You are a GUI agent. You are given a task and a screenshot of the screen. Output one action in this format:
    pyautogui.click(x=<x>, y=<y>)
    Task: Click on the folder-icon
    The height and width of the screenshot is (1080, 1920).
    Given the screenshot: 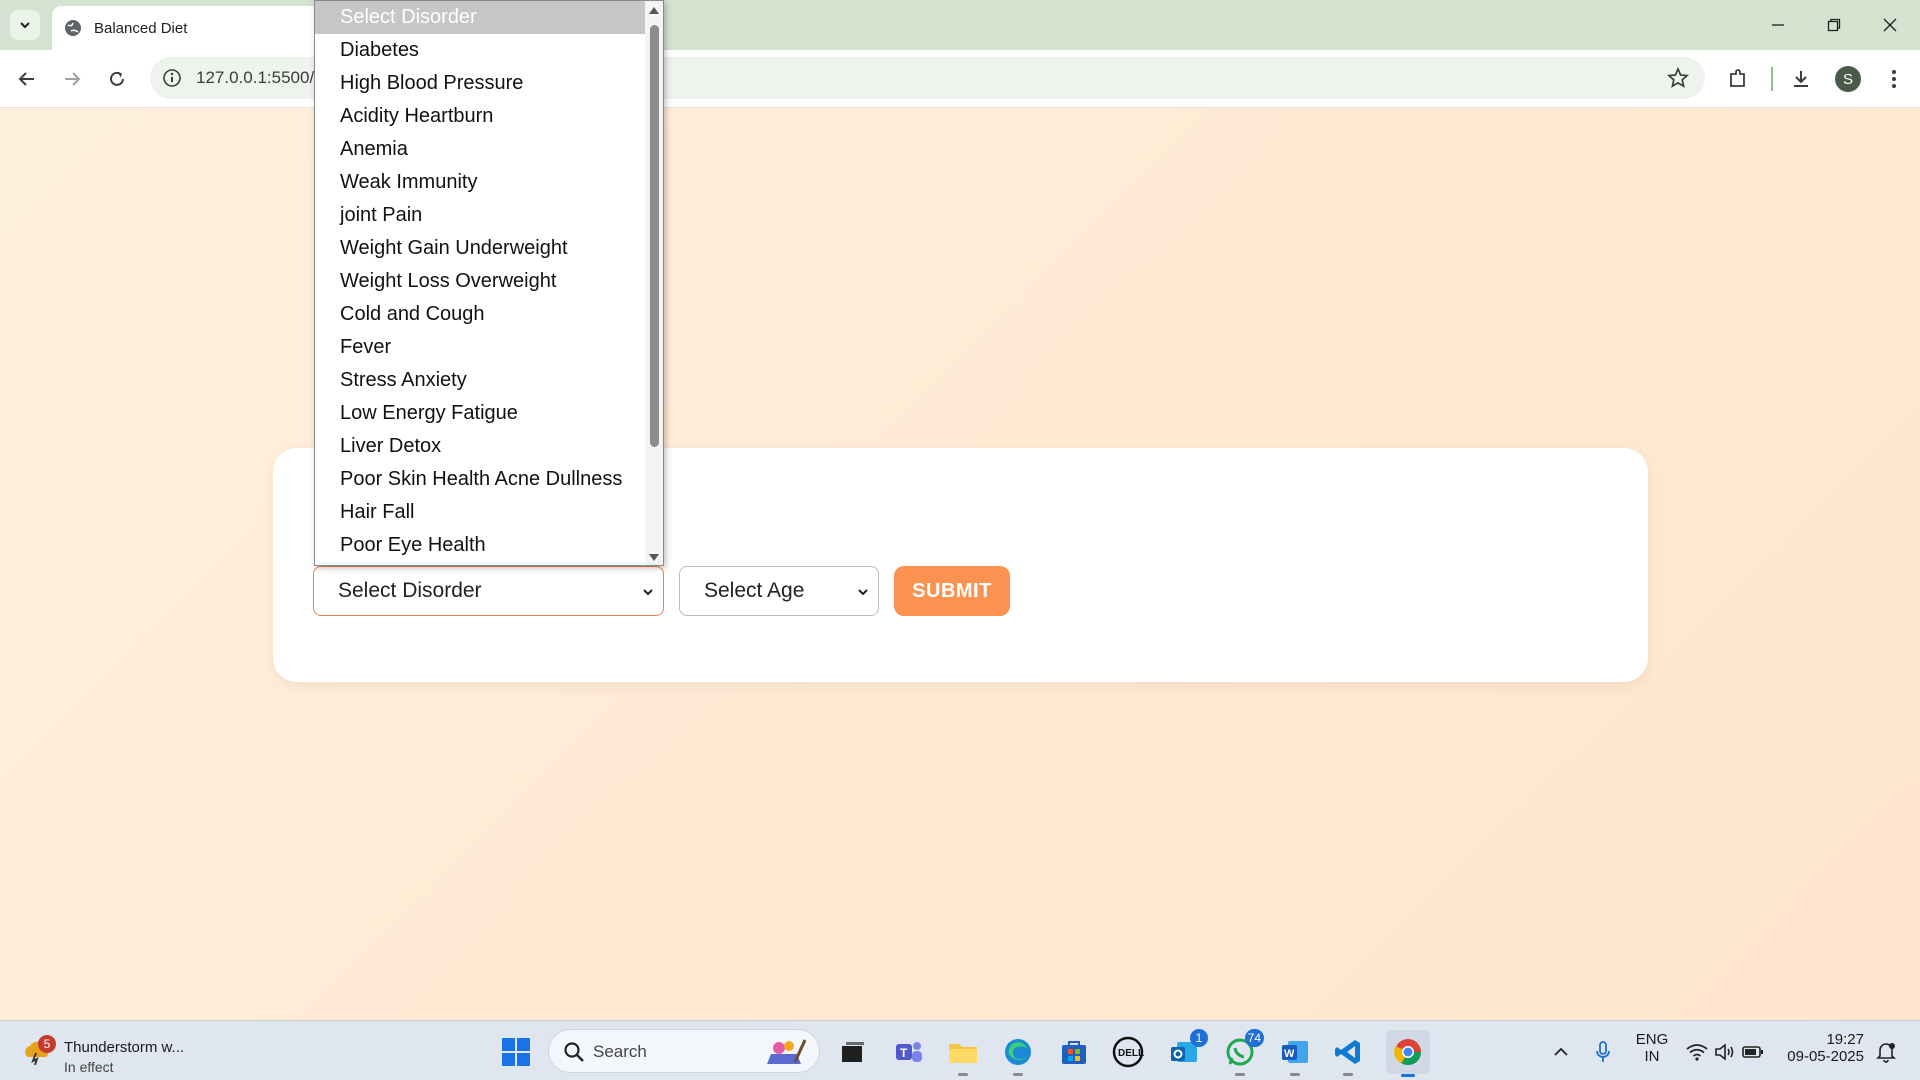 What is the action you would take?
    pyautogui.click(x=963, y=1053)
    